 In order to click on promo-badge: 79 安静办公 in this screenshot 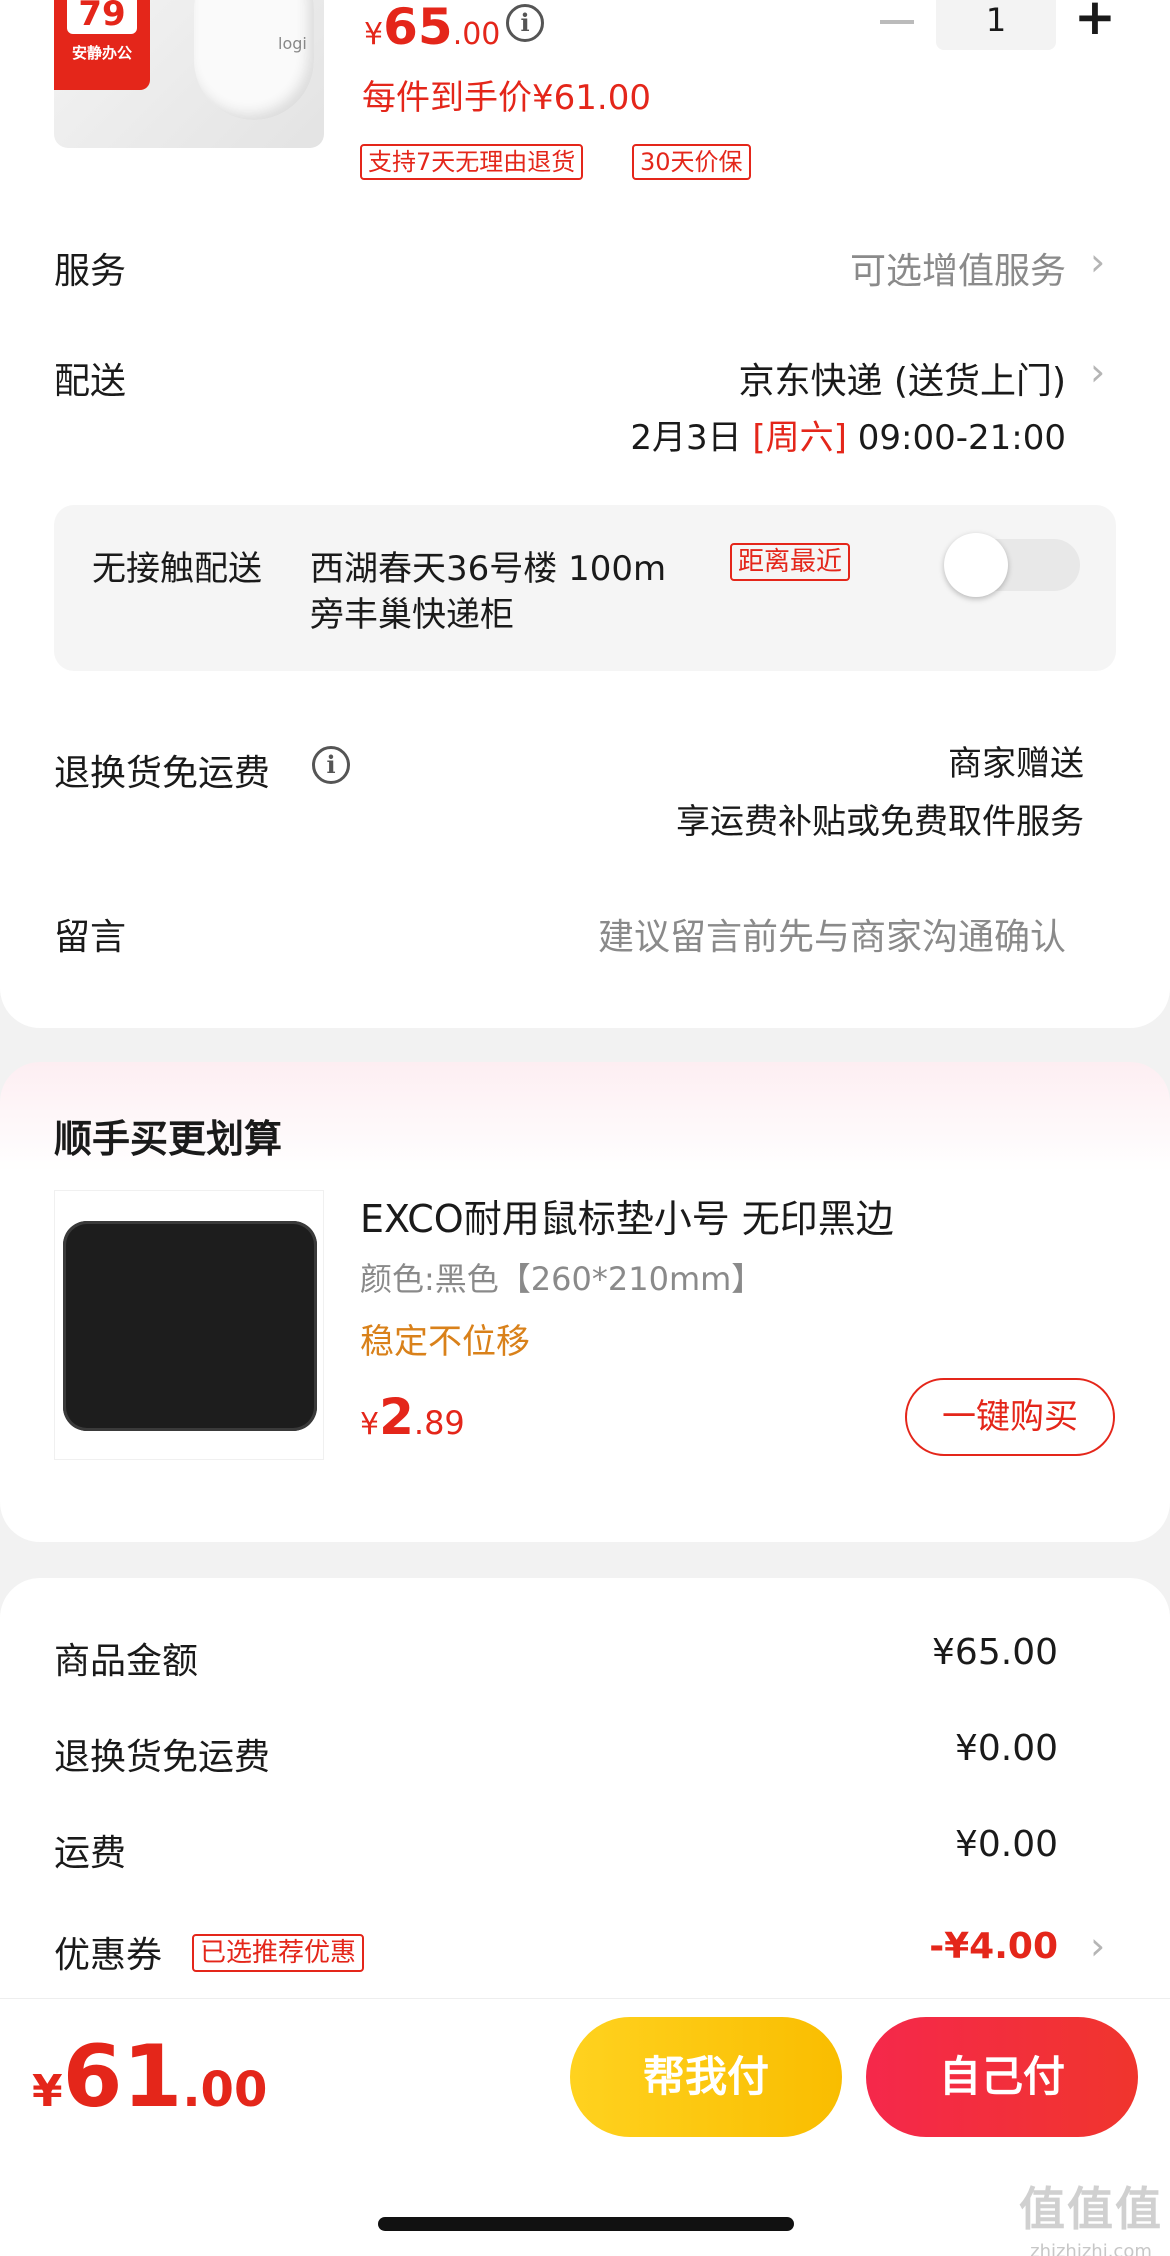, I will do `click(102, 45)`.